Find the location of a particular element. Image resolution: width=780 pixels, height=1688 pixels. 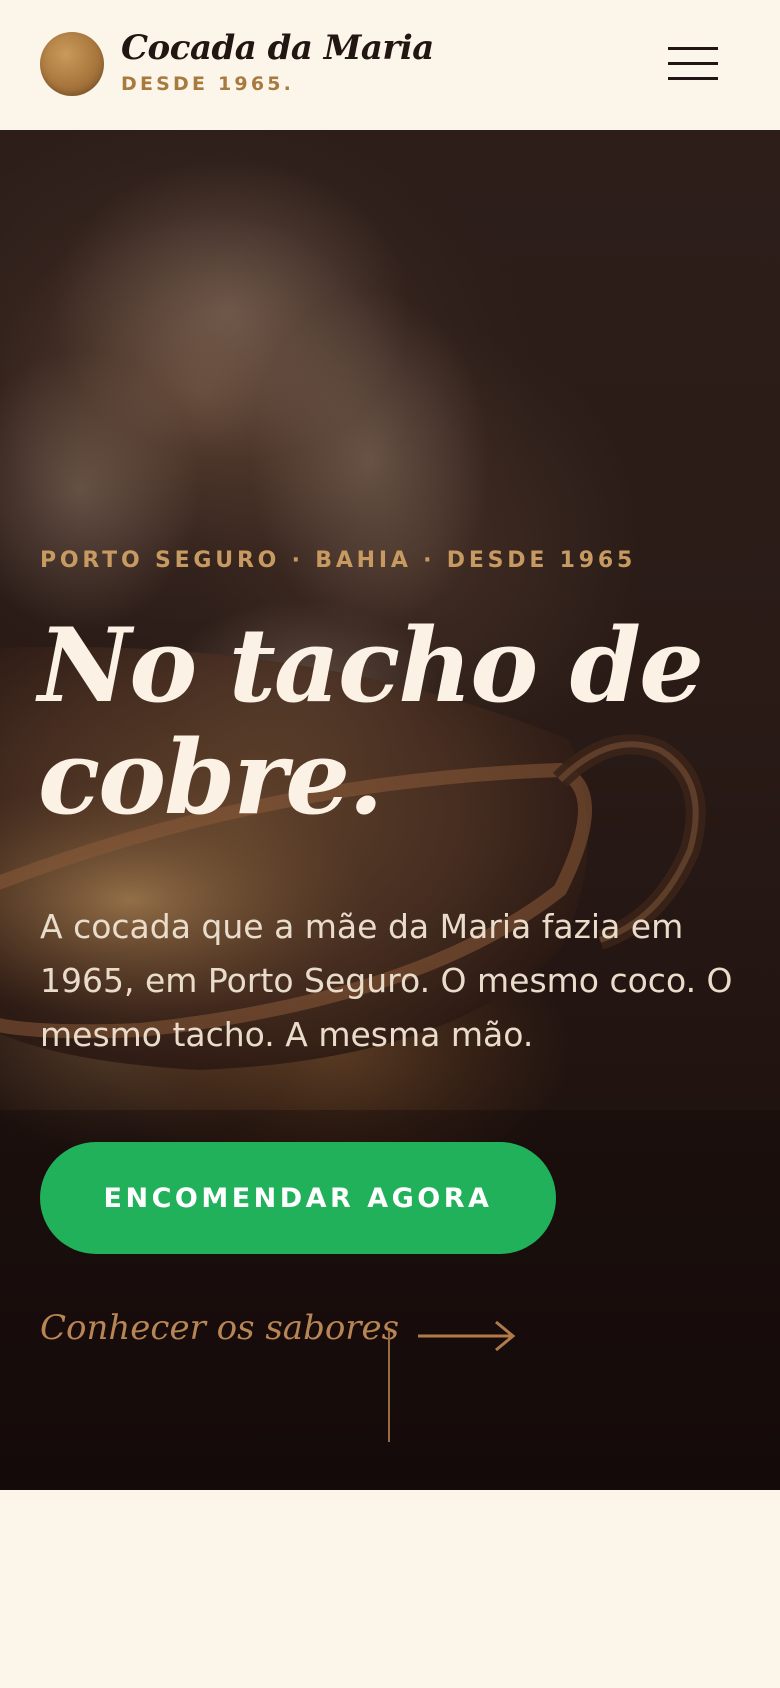

arrow-right-icon is located at coordinates (467, 1336).